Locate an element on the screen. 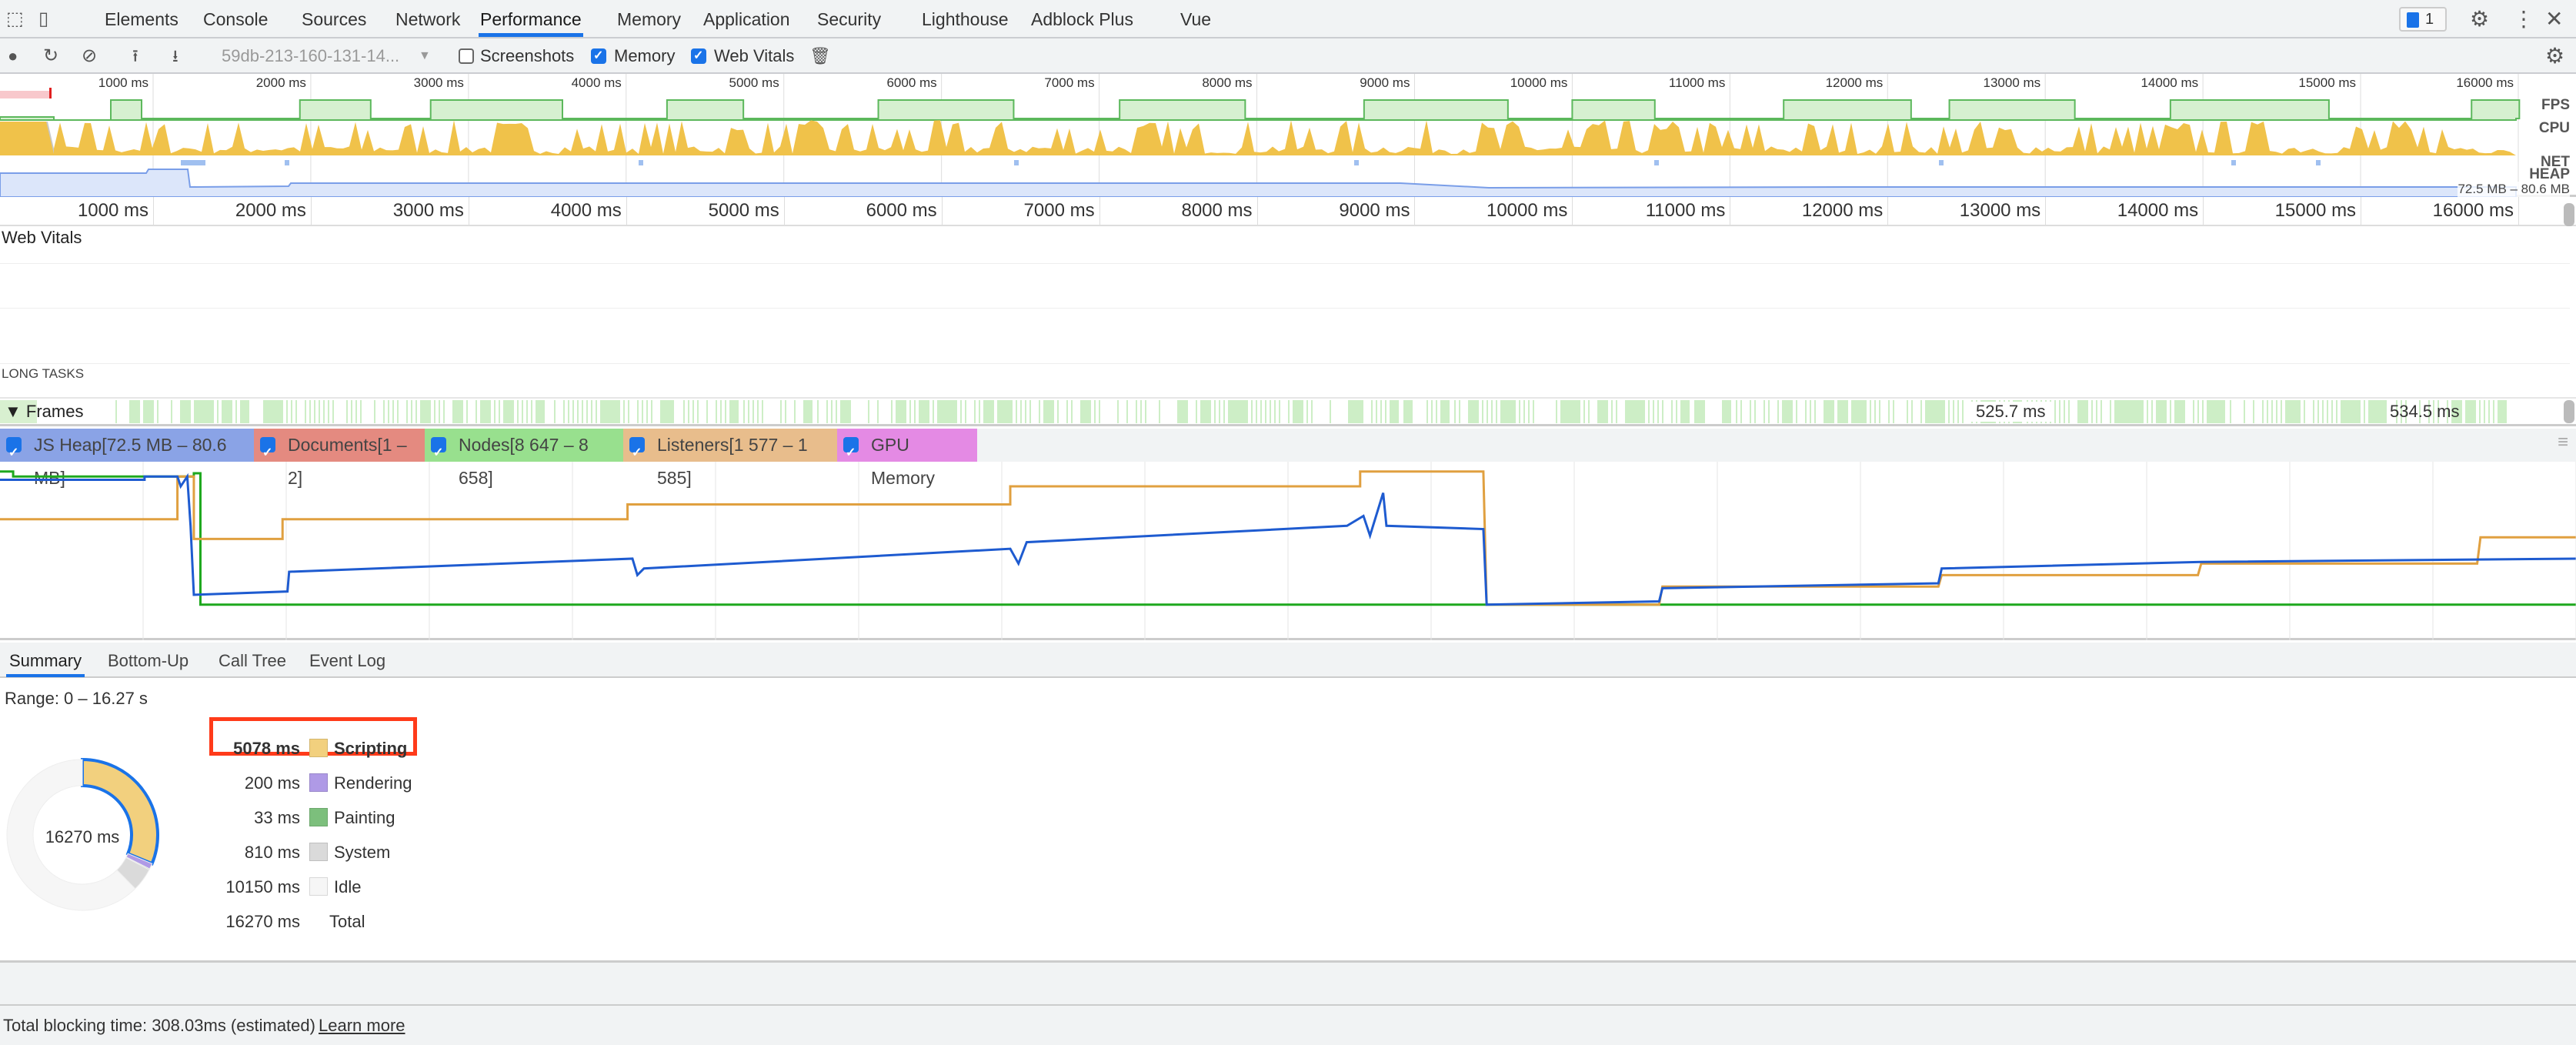  counter-toggle: Nodes[8 647 – 8 658] is located at coordinates (524, 458).